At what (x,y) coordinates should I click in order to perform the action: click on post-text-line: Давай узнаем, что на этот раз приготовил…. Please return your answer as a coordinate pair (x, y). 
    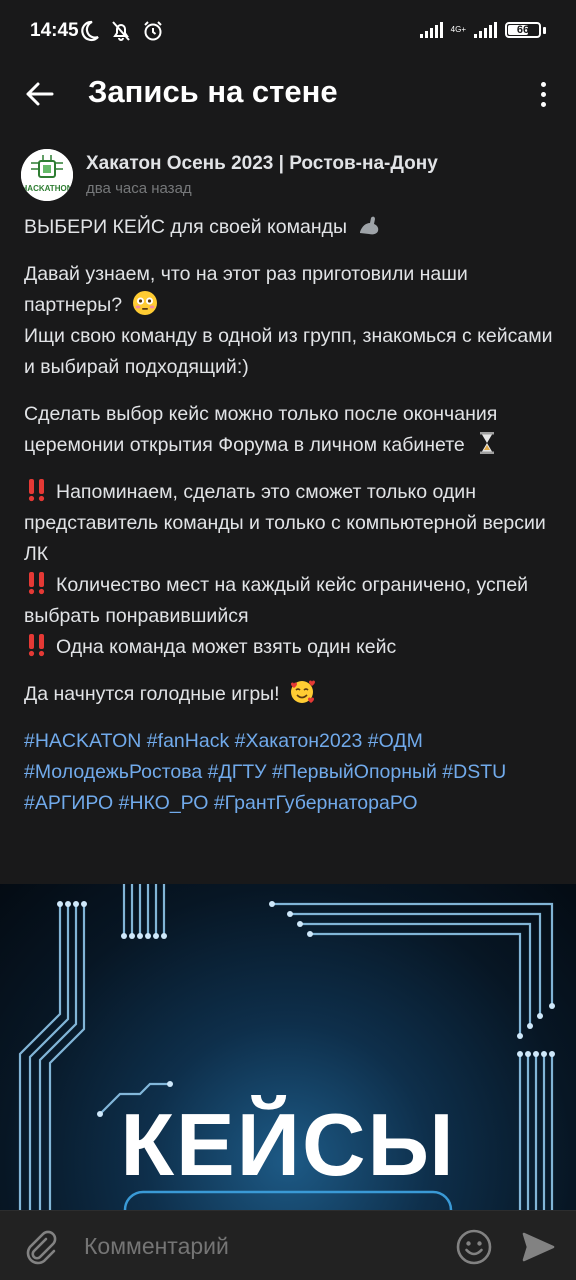
    Looking at the image, I should click on (246, 289).